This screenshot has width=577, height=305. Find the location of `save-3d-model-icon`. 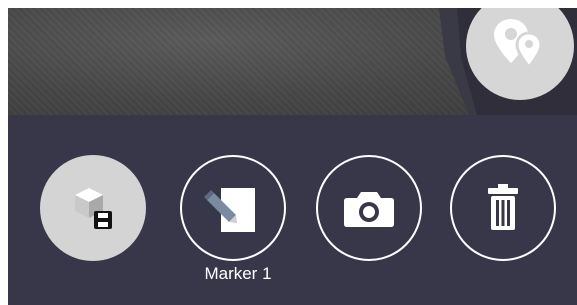

save-3d-model-icon is located at coordinates (93, 208).